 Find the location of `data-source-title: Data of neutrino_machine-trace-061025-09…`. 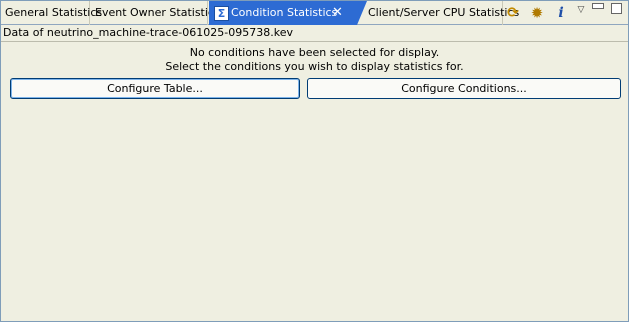

data-source-title: Data of neutrino_machine-trace-061025-09… is located at coordinates (148, 32).